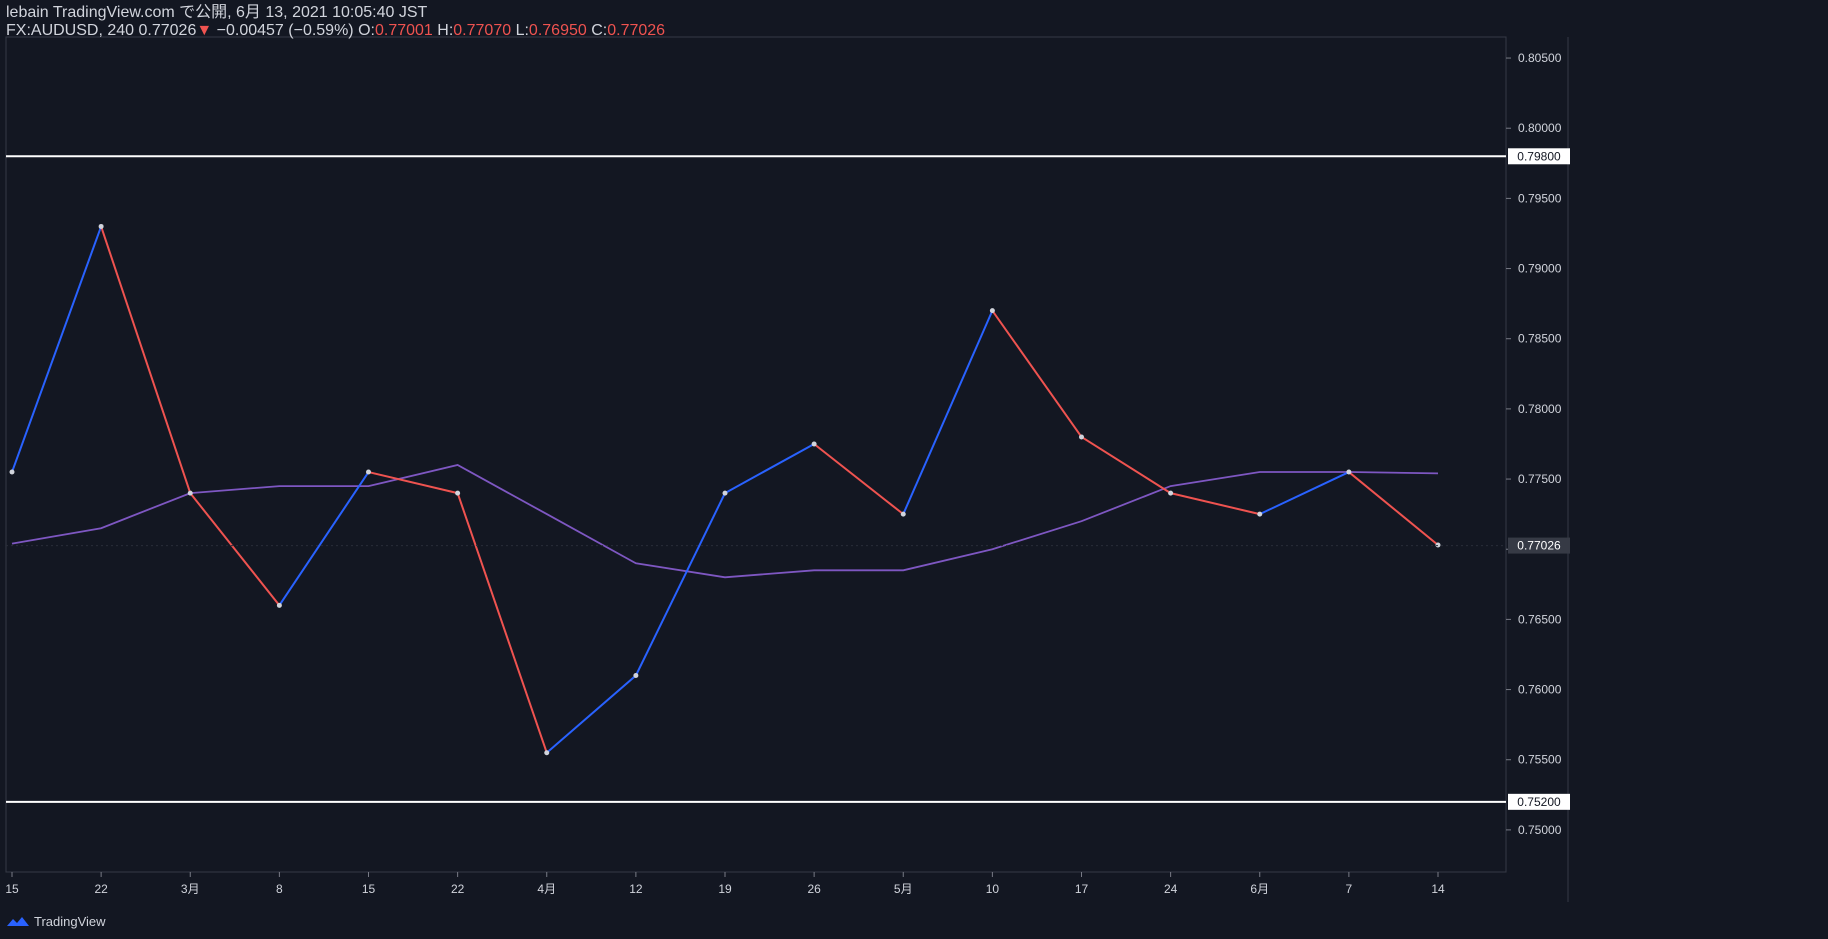 The width and height of the screenshot is (1828, 939). Describe the element at coordinates (482, 30) in the screenshot. I see `high-value: 0.77070` at that location.